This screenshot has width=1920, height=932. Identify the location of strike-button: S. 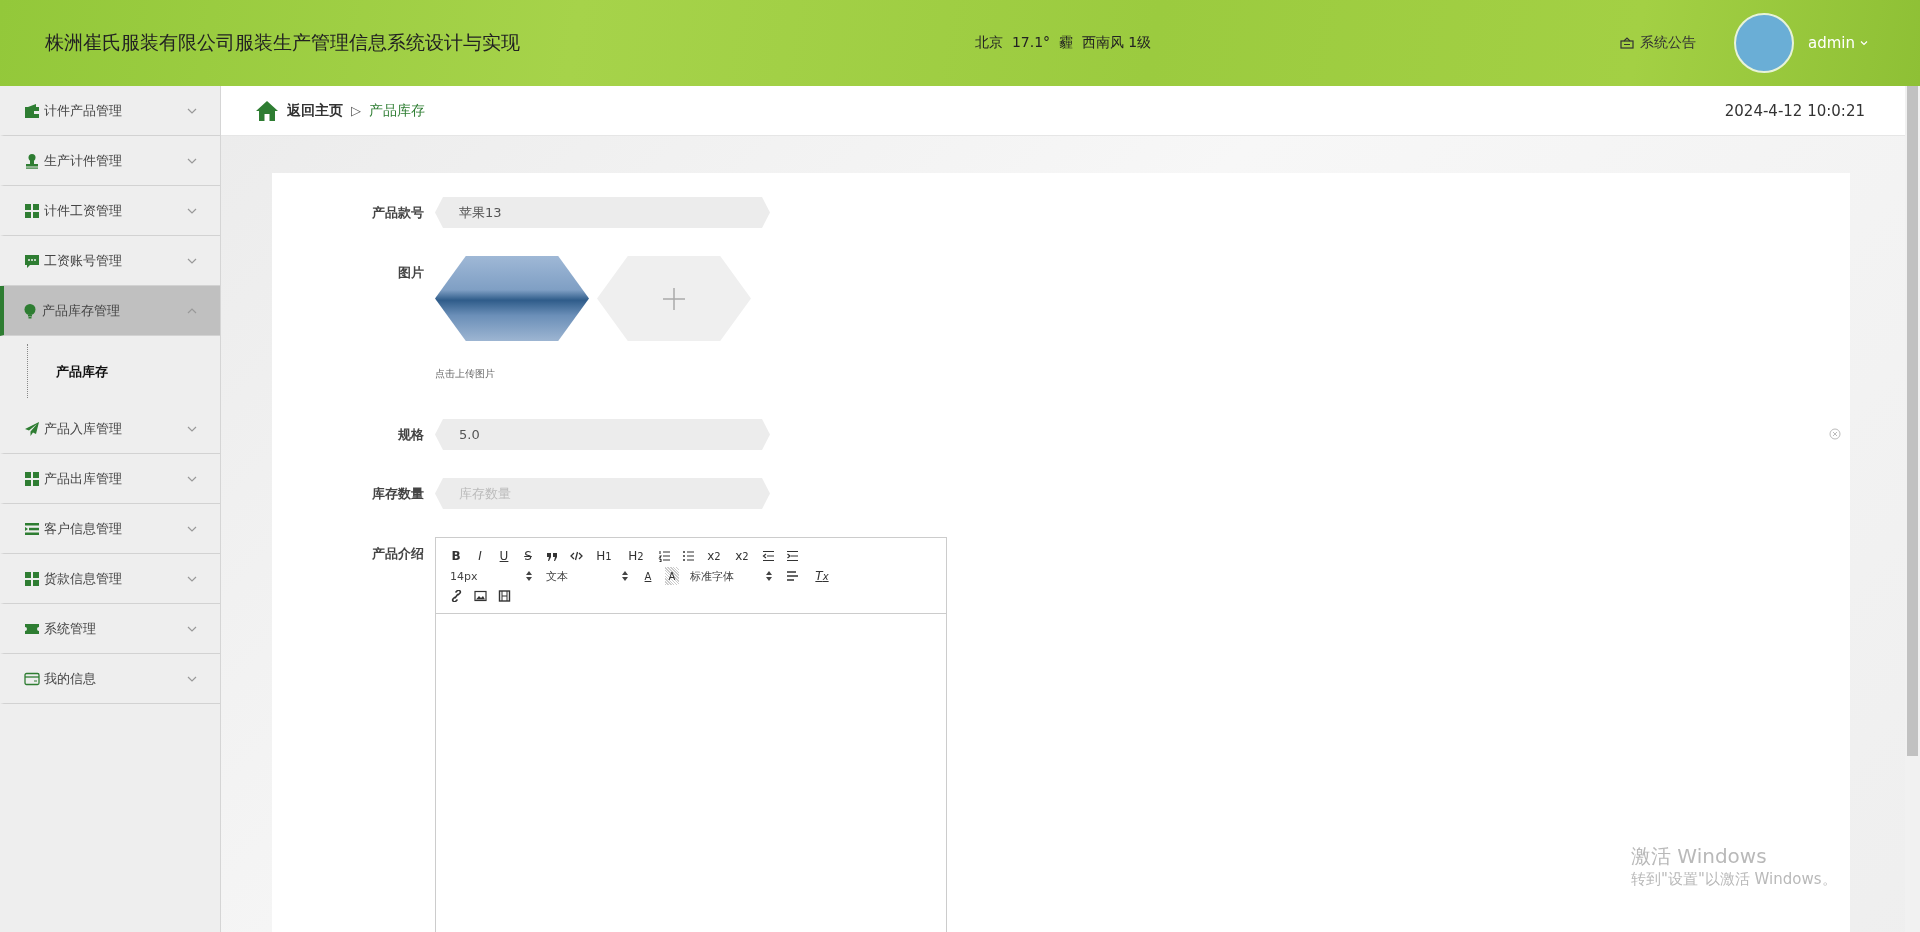
(528, 556).